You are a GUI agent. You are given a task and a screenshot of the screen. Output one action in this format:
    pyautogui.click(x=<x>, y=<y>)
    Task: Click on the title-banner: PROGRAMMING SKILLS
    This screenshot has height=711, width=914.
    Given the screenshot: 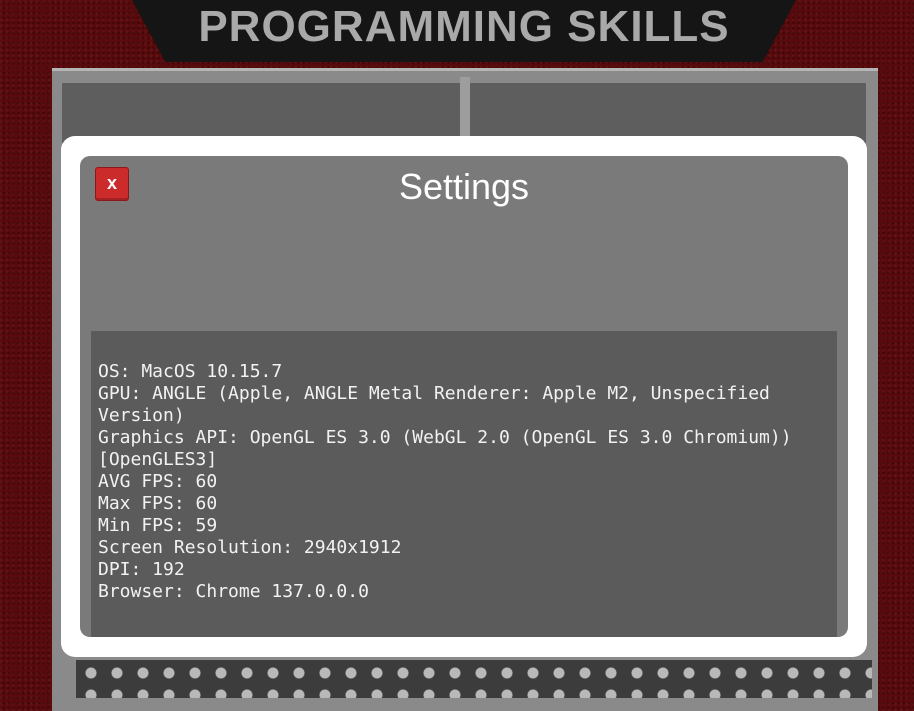 What is the action you would take?
    pyautogui.click(x=464, y=31)
    